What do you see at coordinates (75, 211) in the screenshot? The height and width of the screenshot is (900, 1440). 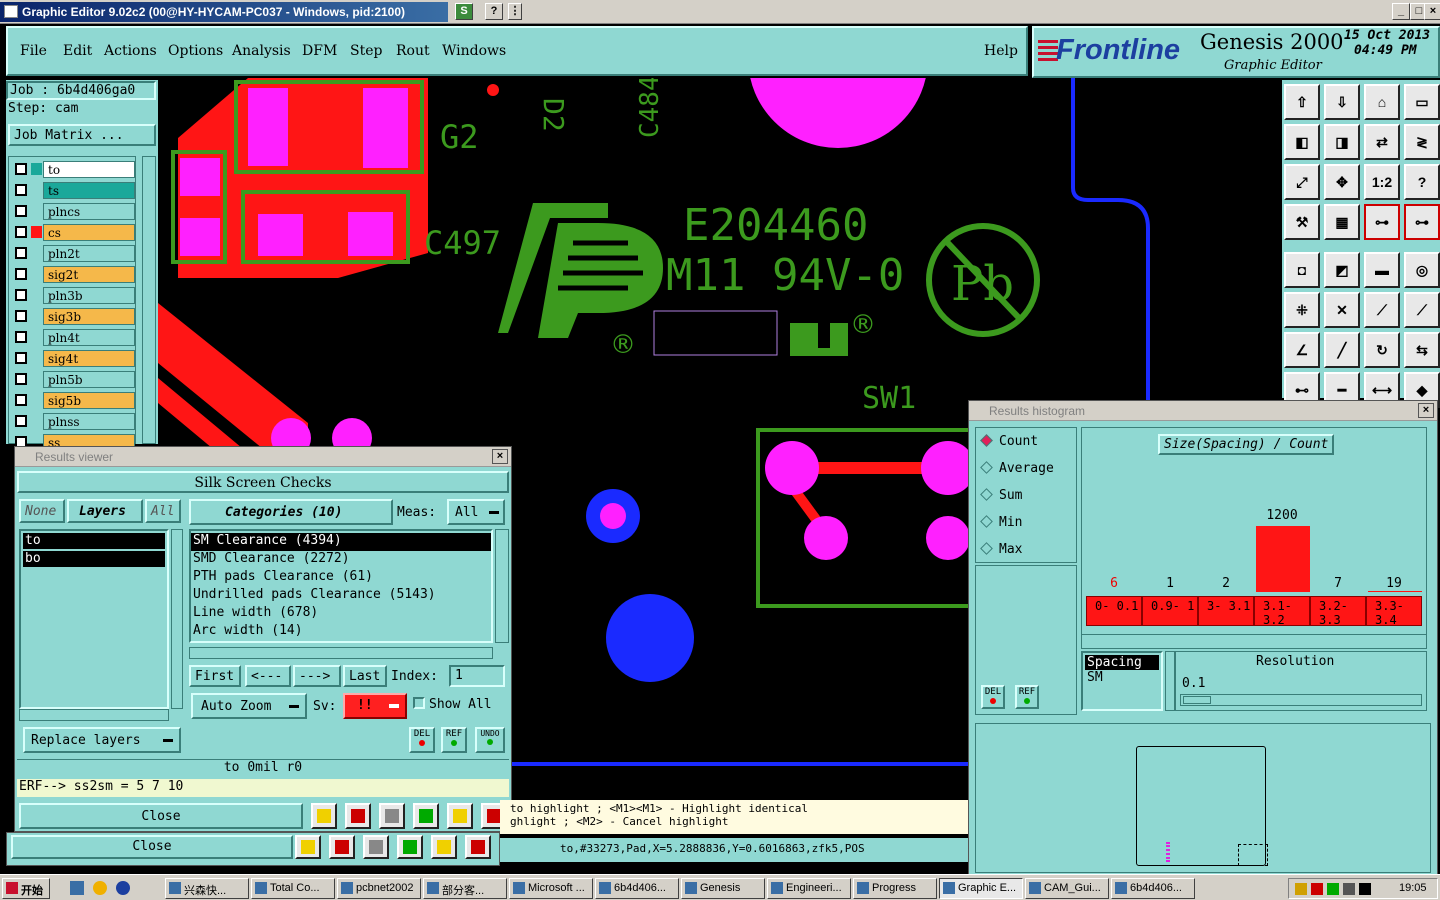 I see `layer-row: plncs` at bounding box center [75, 211].